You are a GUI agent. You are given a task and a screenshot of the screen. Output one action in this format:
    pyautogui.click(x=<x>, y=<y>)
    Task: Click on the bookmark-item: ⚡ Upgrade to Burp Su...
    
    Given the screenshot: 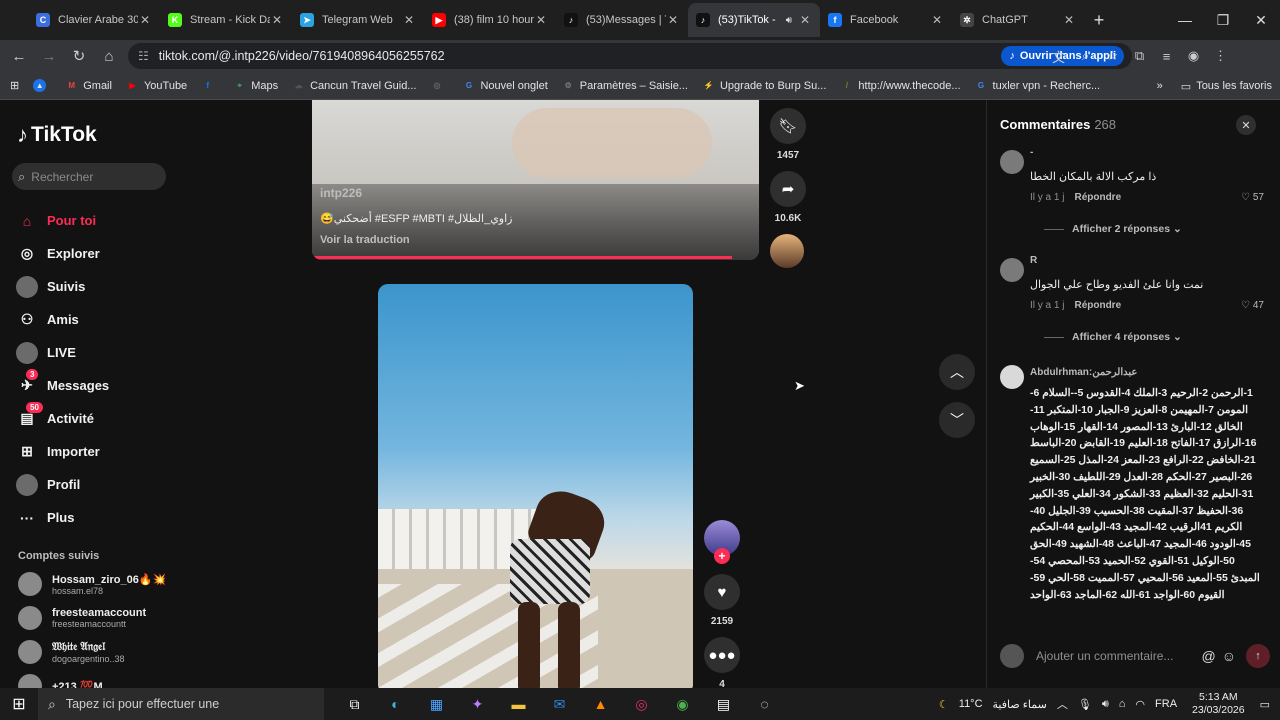 What is the action you would take?
    pyautogui.click(x=764, y=85)
    